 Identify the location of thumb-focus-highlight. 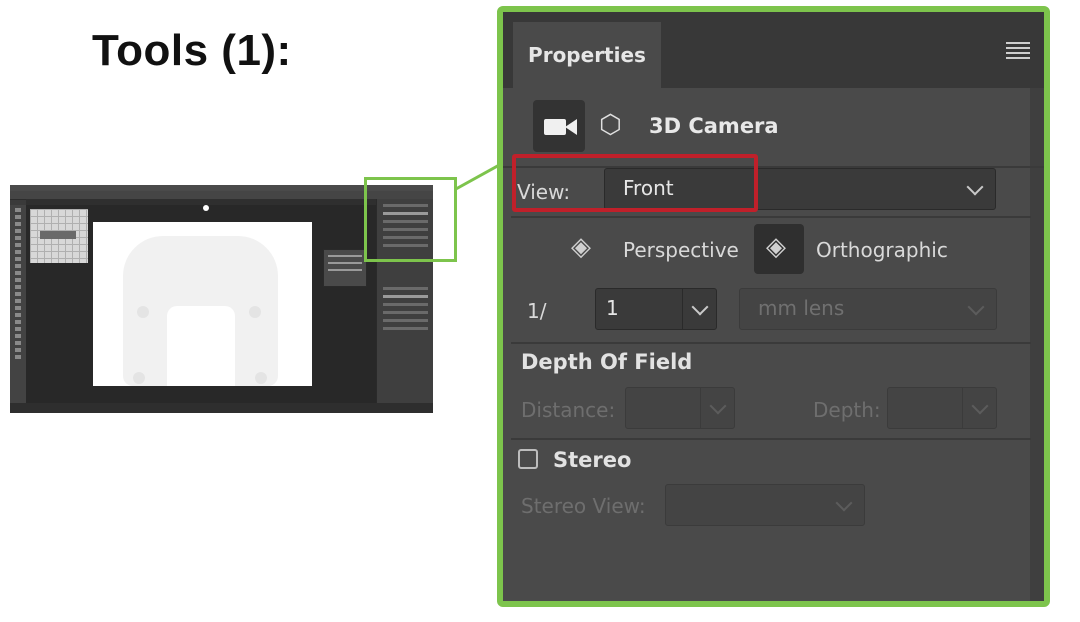
(410, 219).